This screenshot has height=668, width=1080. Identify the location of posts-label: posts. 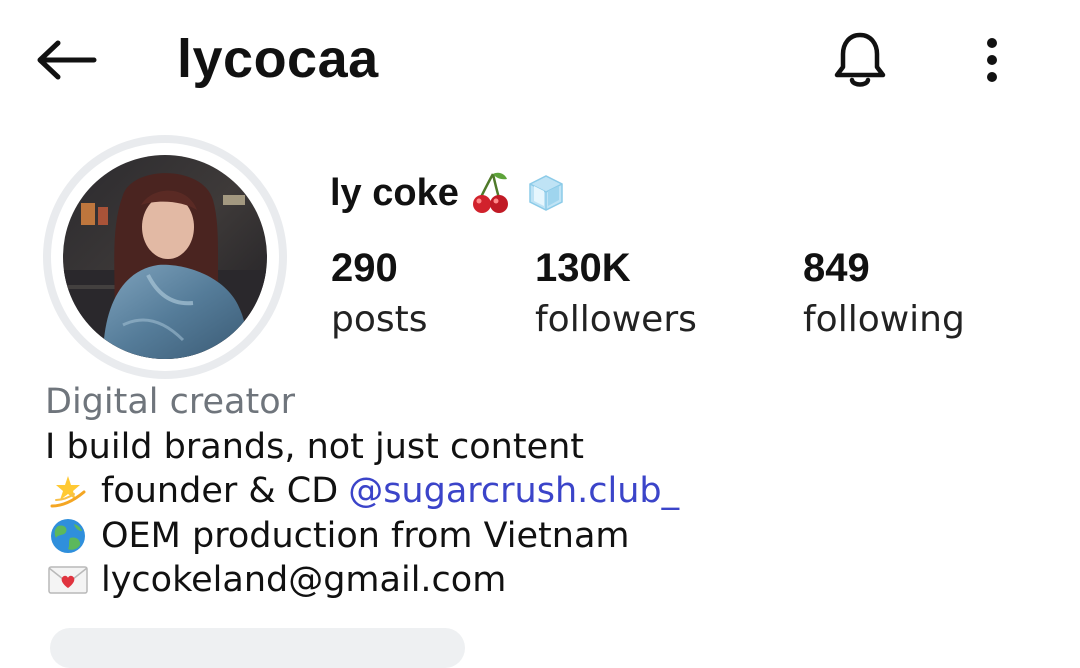
(379, 319).